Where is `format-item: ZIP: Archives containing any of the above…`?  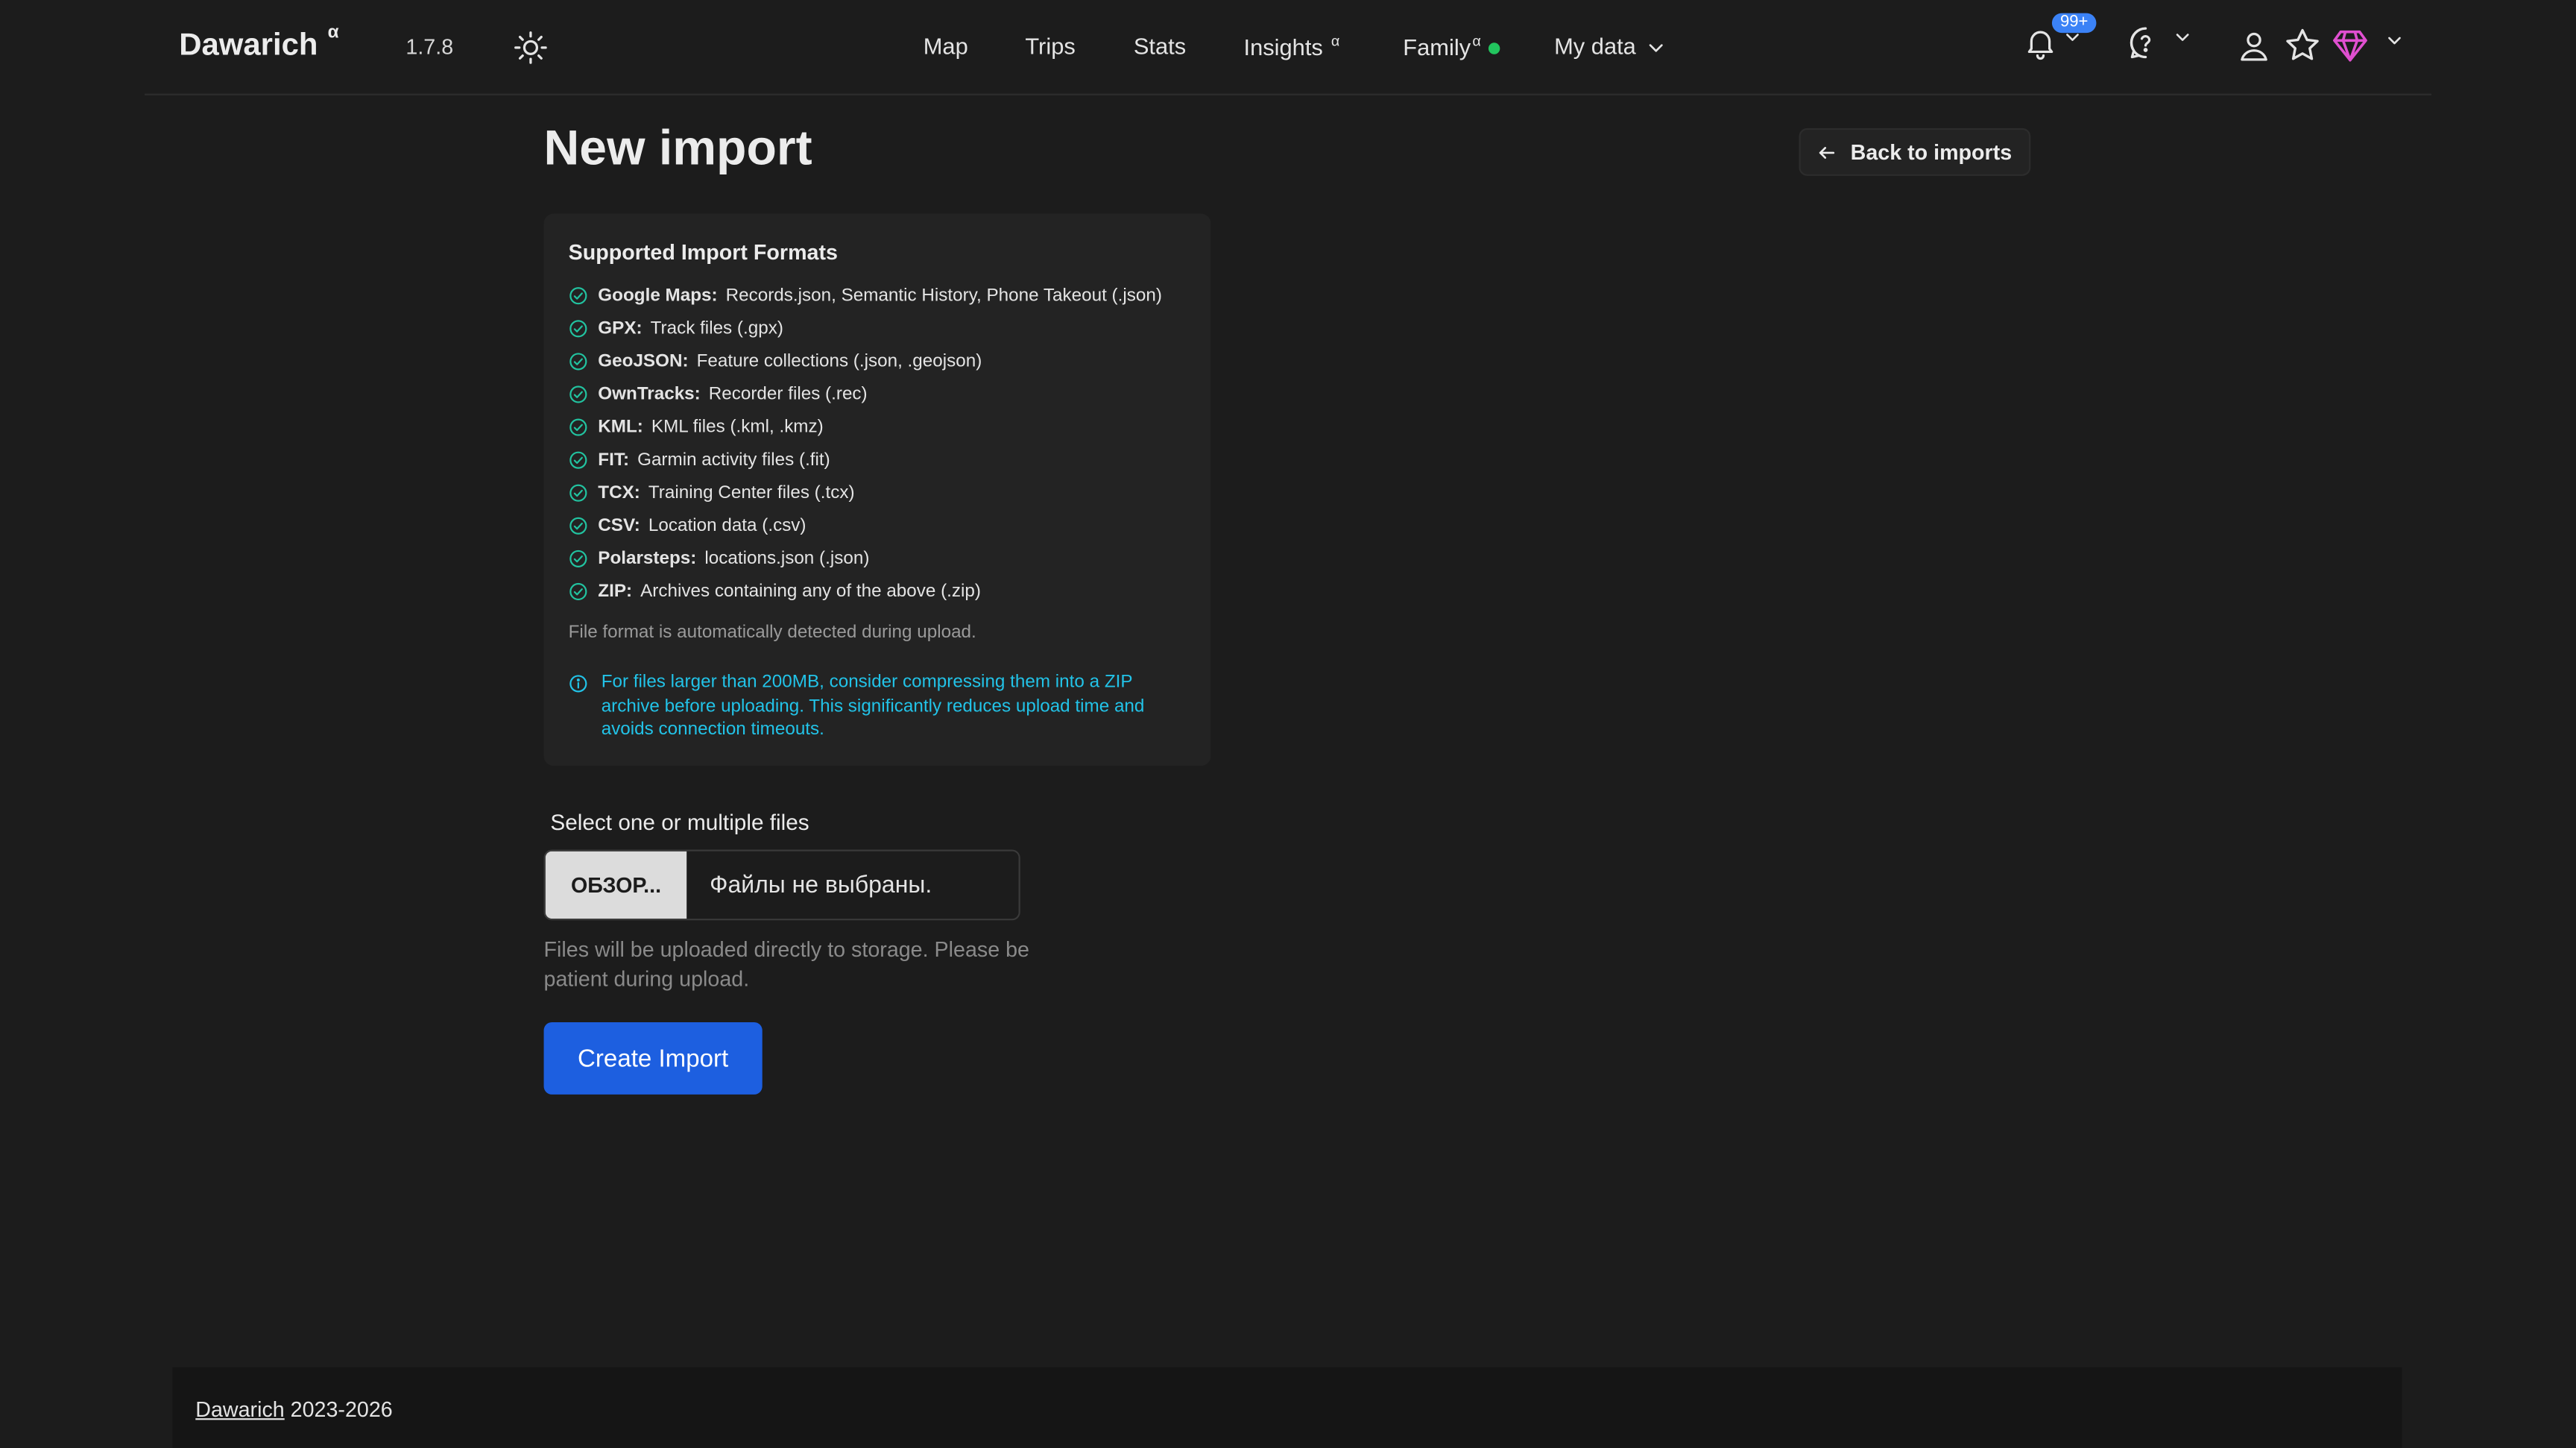
format-item: ZIP: Archives containing any of the above… is located at coordinates (865, 591).